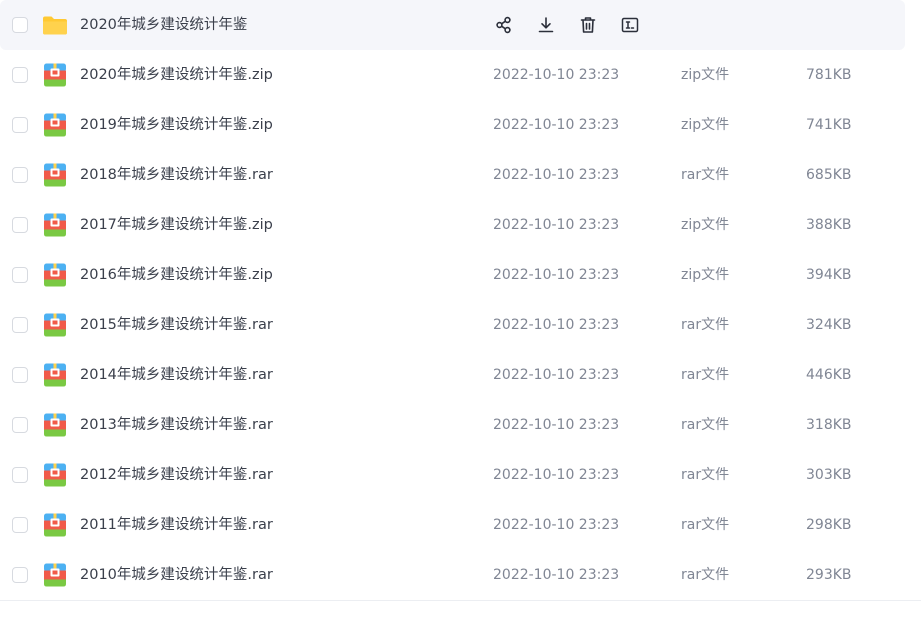 This screenshot has width=921, height=620. I want to click on file-size: 388KB, so click(829, 225).